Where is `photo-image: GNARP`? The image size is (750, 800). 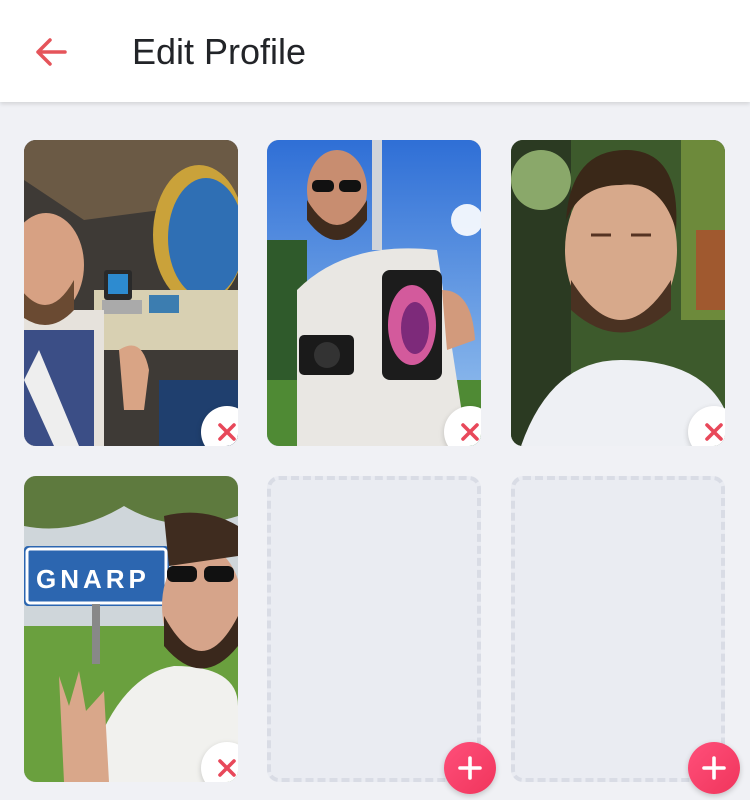
photo-image: GNARP is located at coordinates (131, 629).